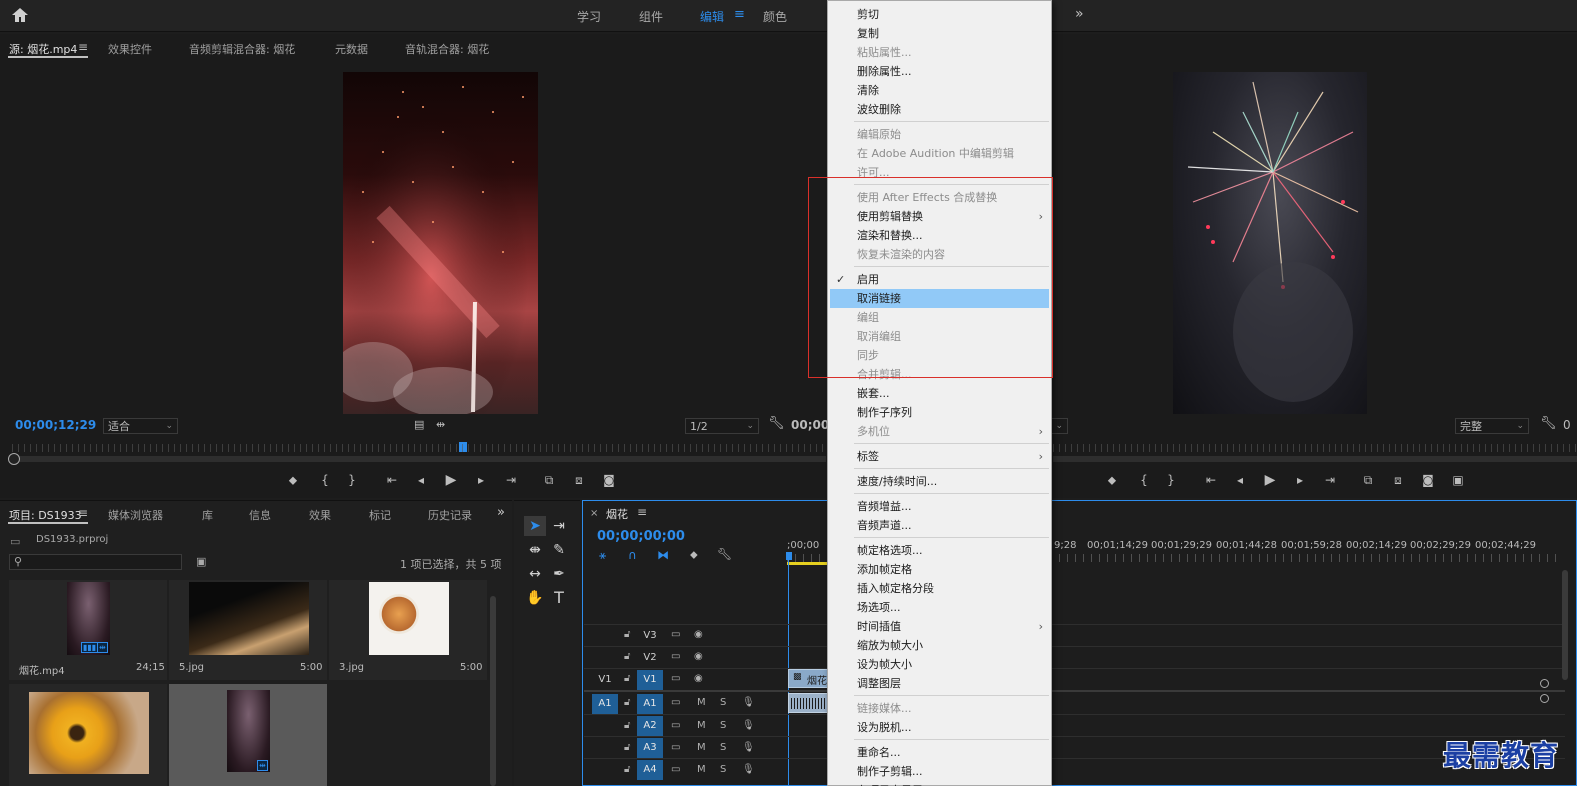 The height and width of the screenshot is (786, 1577). I want to click on snap-magnet-icon: ∩, so click(632, 555).